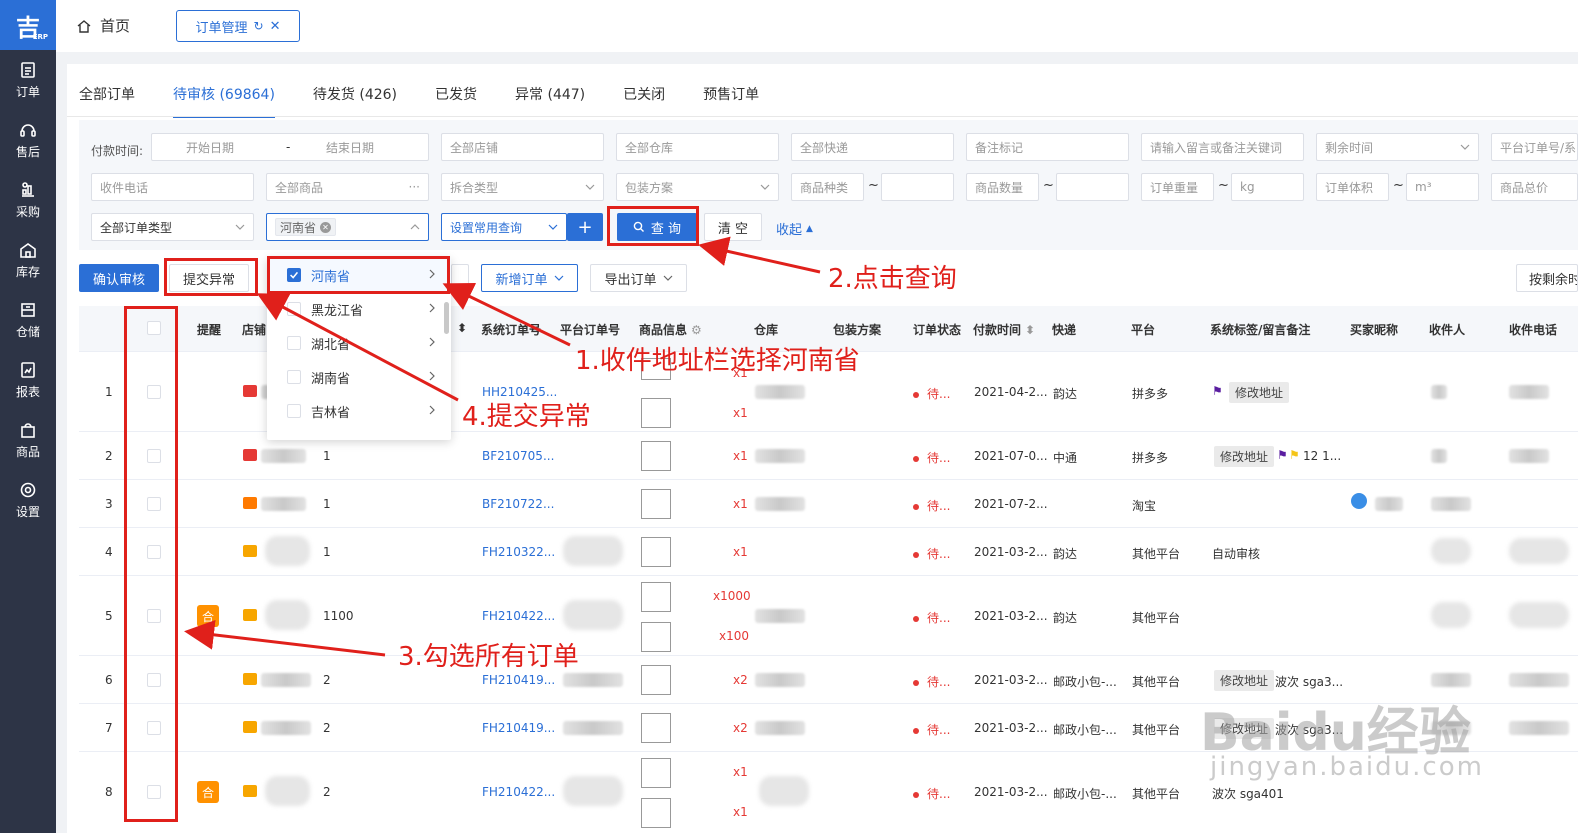  Describe the element at coordinates (917, 187) in the screenshot. I see `goods-kinds-max` at that location.